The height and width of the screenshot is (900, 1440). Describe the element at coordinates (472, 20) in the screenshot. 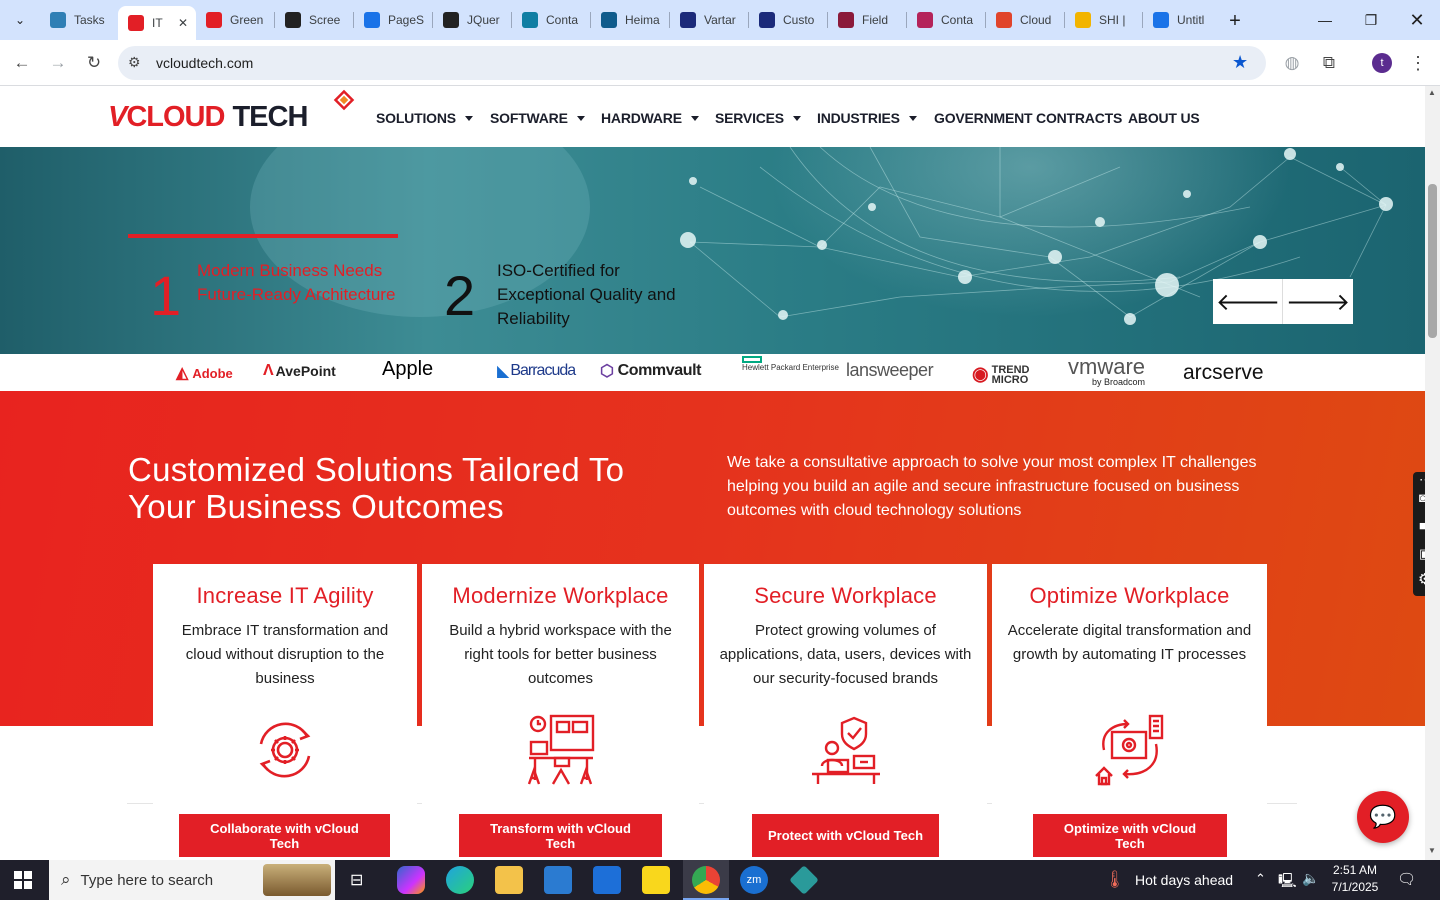

I see `tab-5: JQuer` at that location.